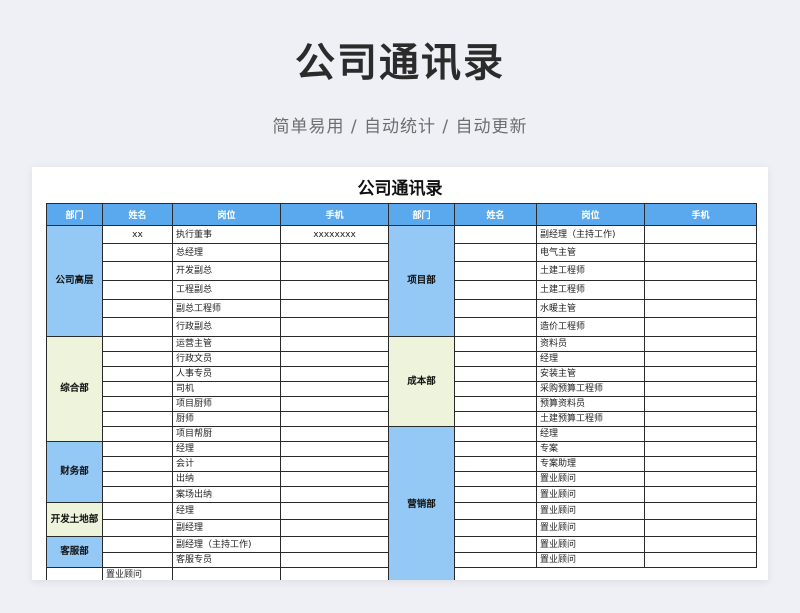  Describe the element at coordinates (226, 464) in the screenshot. I see `position-cell: 会计` at that location.